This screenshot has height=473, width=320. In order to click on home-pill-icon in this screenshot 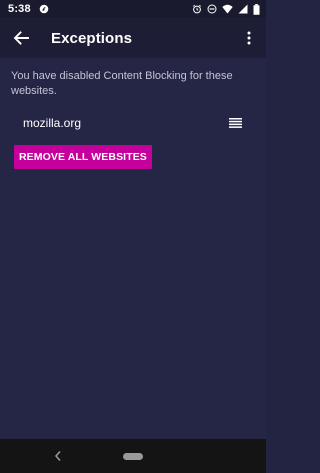, I will do `click(133, 456)`.